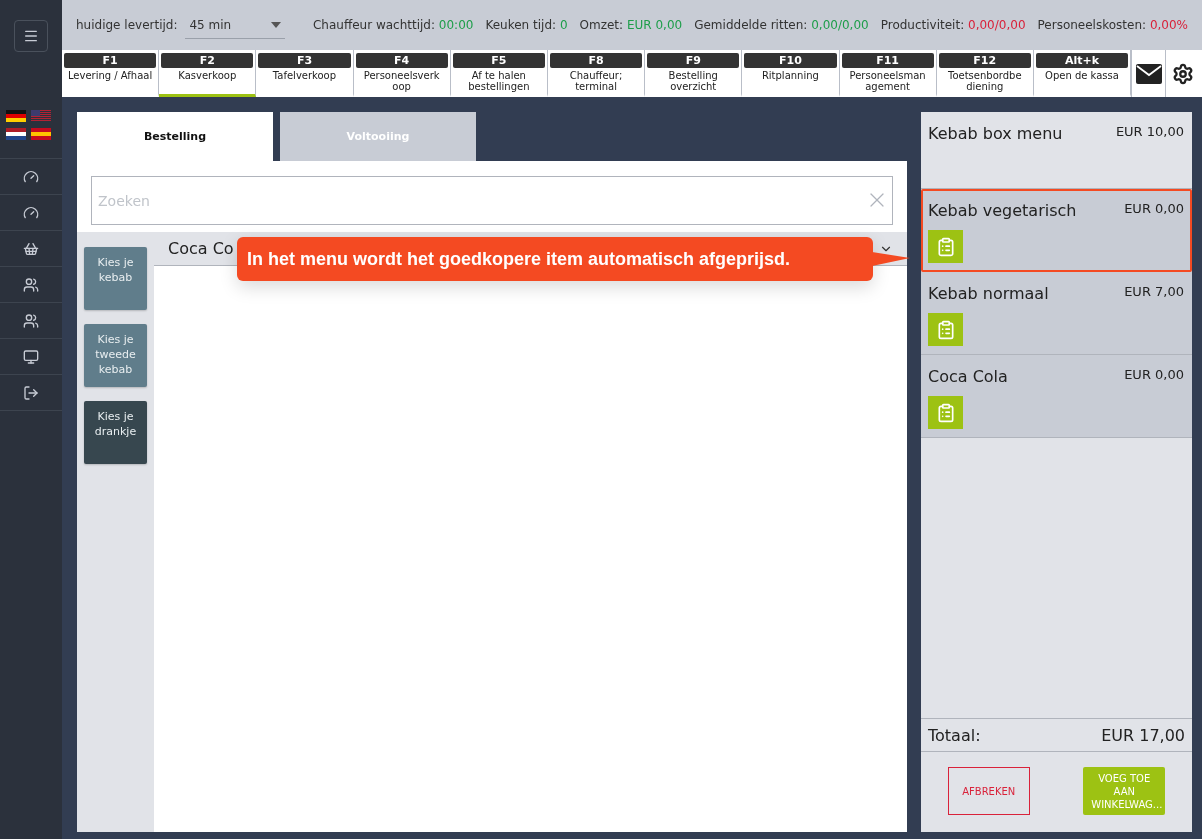  Describe the element at coordinates (631, 25) in the screenshot. I see `stat-text: Omzet: EUR 0,00` at that location.